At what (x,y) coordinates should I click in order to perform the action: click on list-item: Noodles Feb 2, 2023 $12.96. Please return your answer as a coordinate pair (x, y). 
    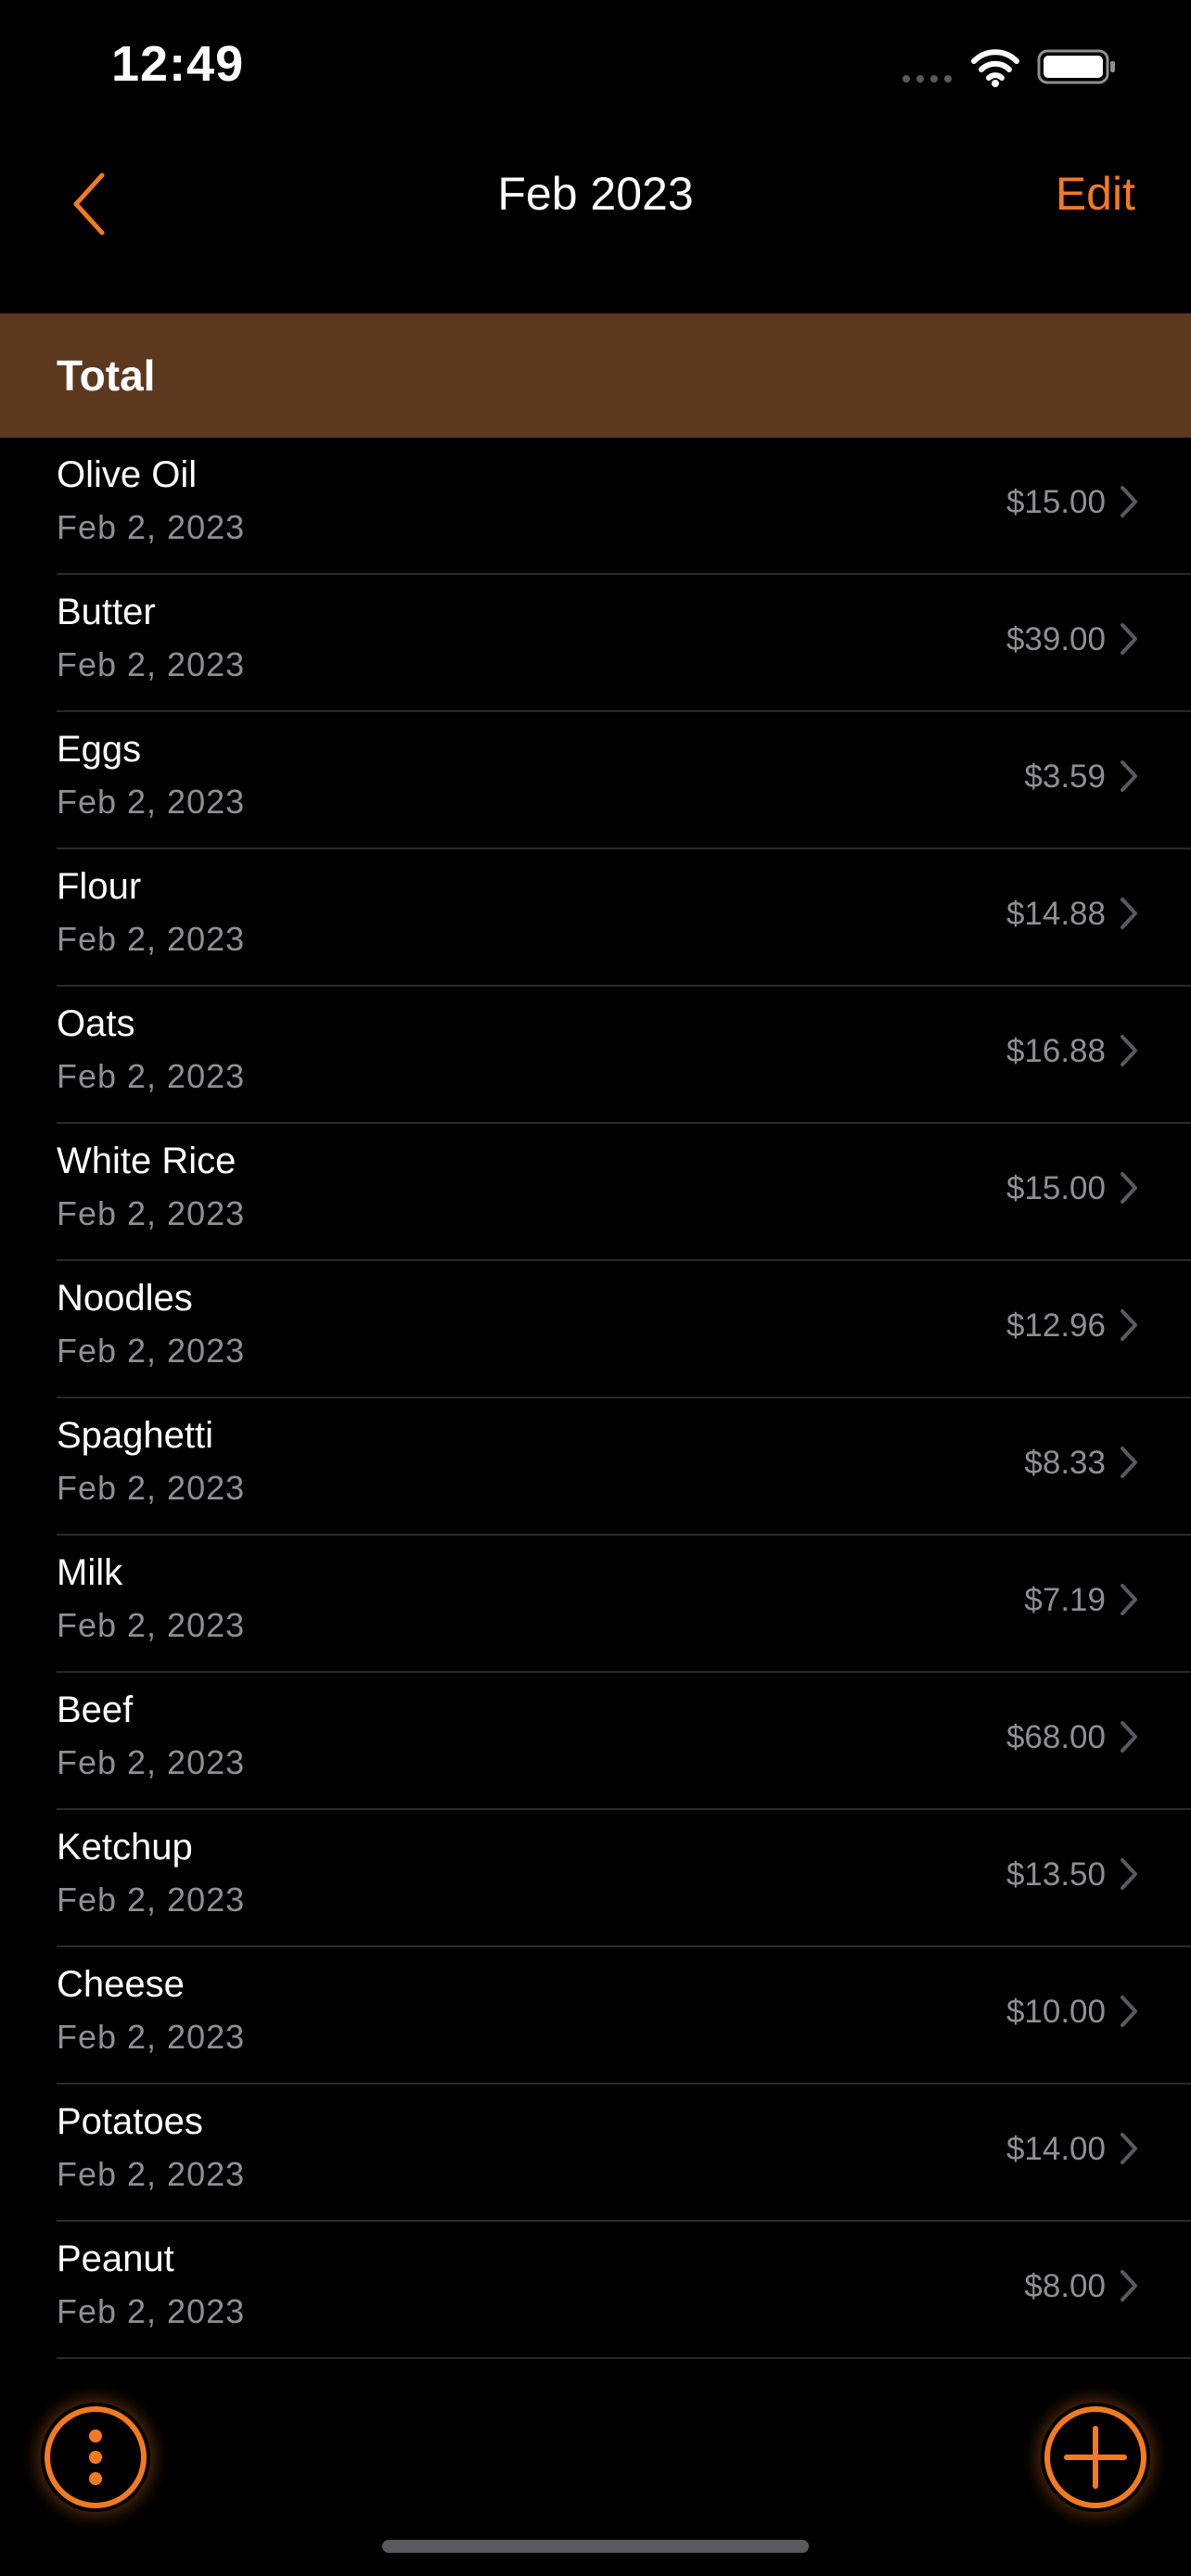
    Looking at the image, I should click on (624, 1330).